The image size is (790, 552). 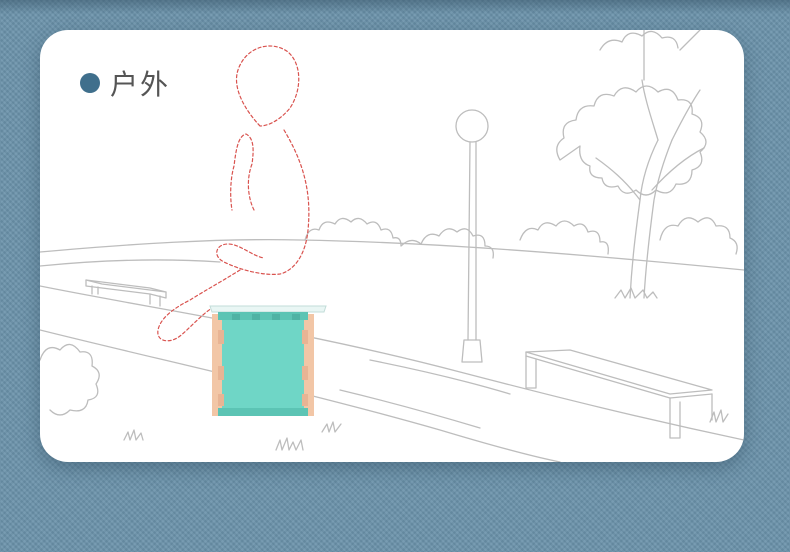 What do you see at coordinates (221, 368) in the screenshot?
I see `stool-clip-left` at bounding box center [221, 368].